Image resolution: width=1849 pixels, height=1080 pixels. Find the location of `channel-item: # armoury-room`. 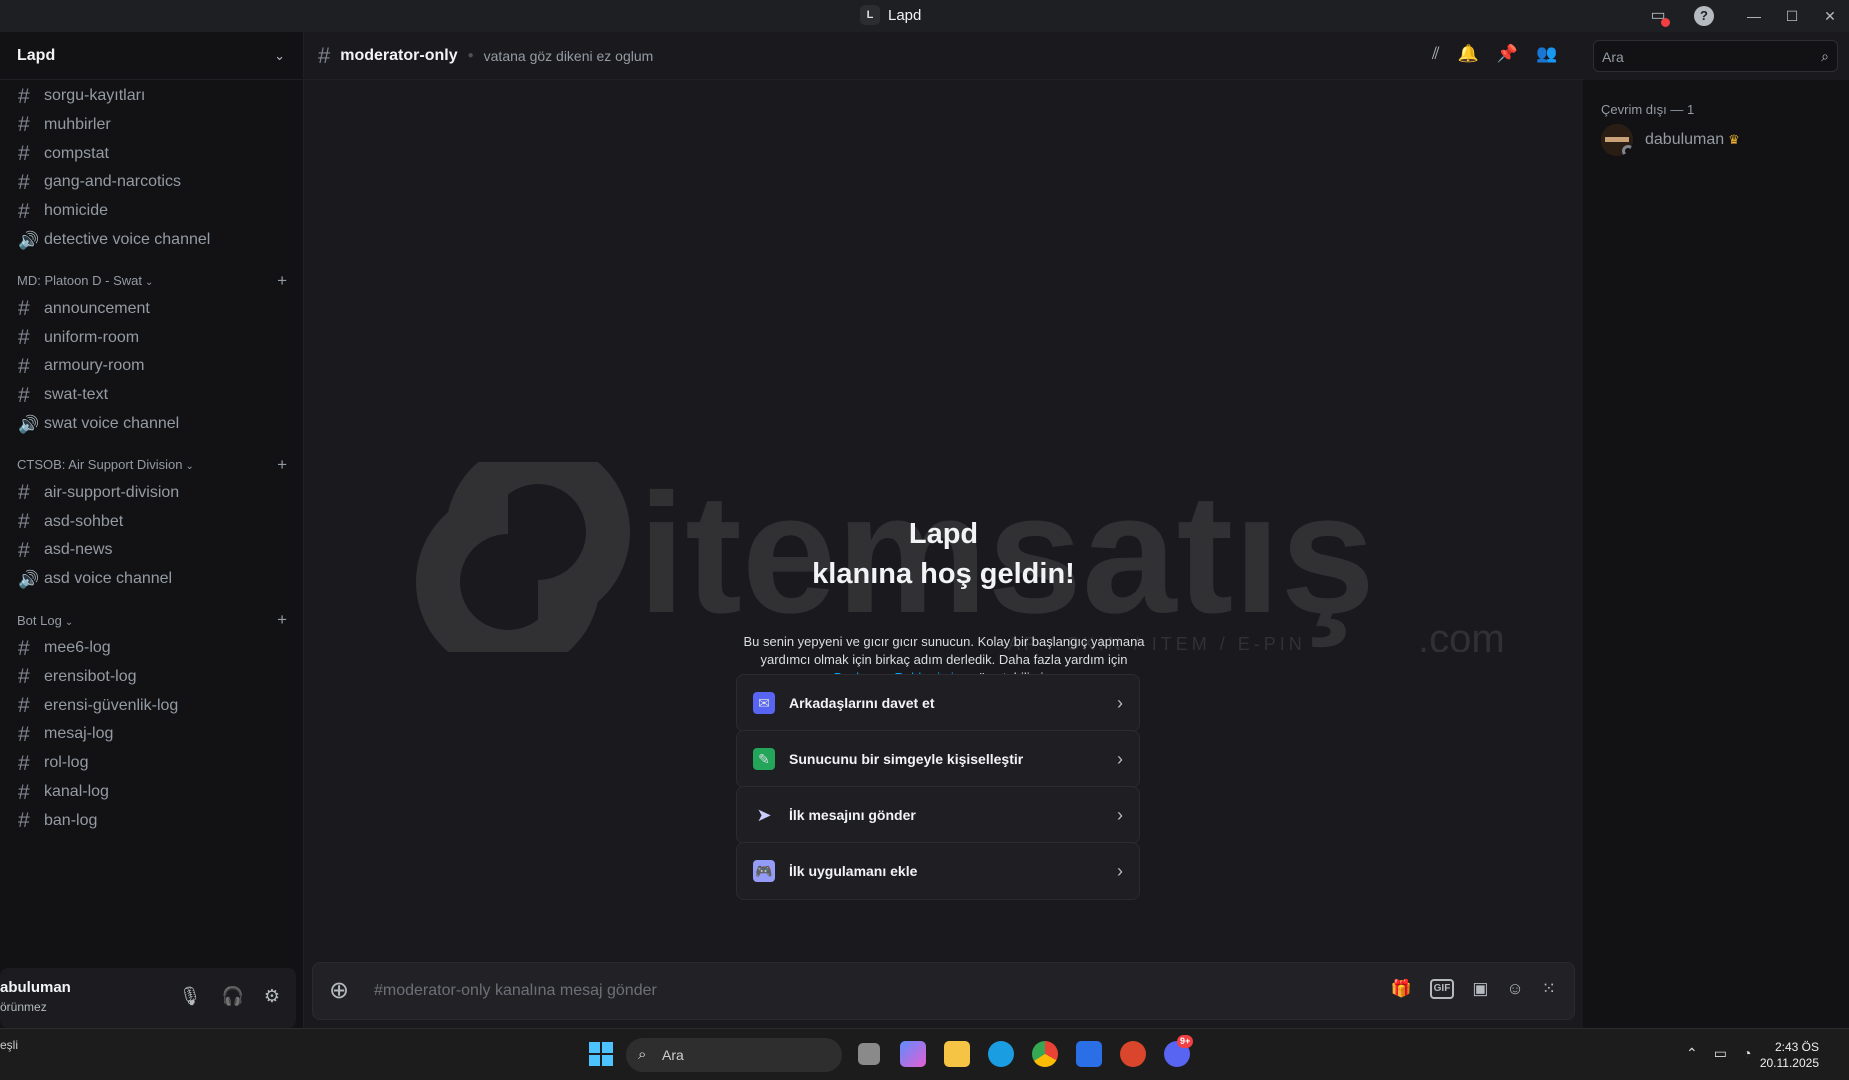

channel-item: # armoury-room is located at coordinates (151, 366).